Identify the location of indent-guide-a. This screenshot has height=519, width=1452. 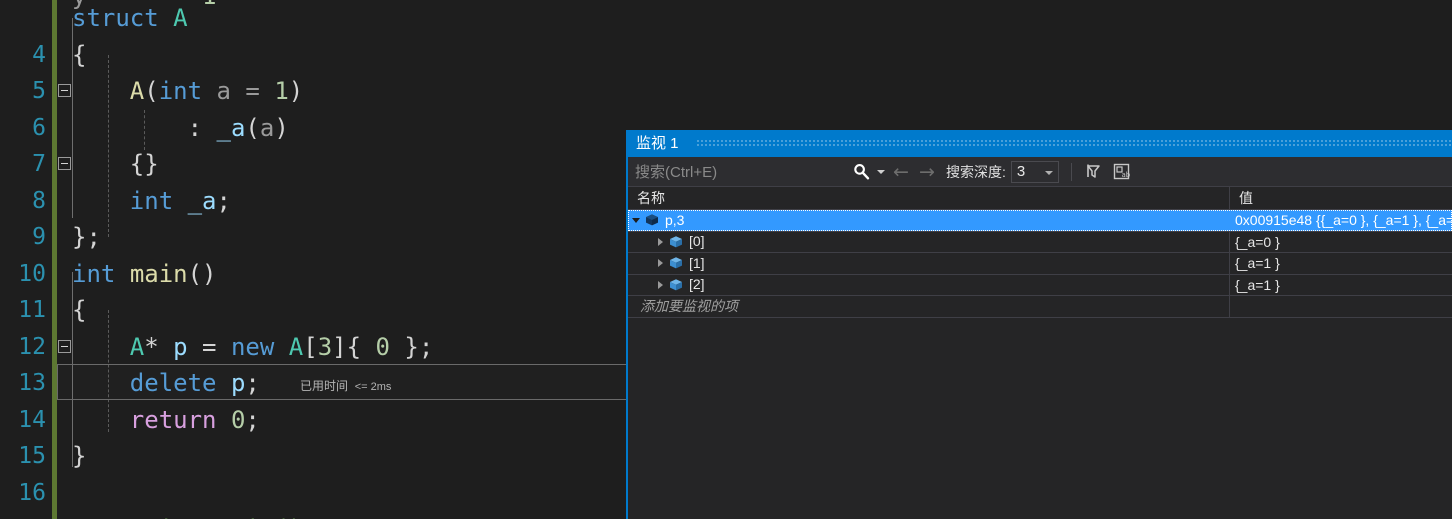
(108, 146).